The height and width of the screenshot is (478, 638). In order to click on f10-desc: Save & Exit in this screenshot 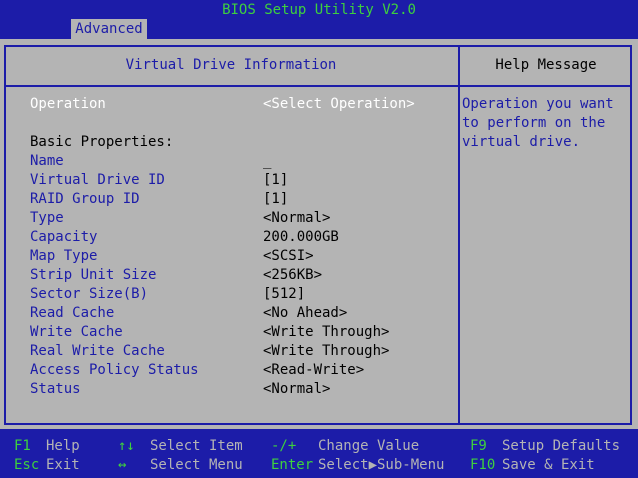, I will do `click(548, 465)`.